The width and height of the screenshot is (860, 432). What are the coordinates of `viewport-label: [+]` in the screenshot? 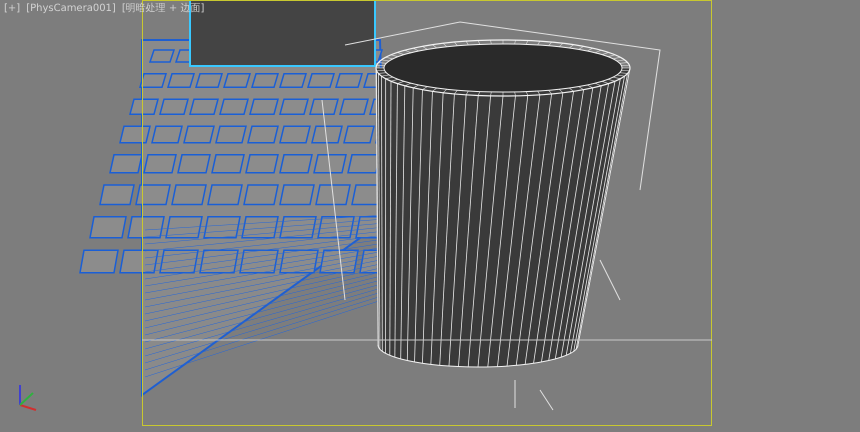 It's located at (12, 9).